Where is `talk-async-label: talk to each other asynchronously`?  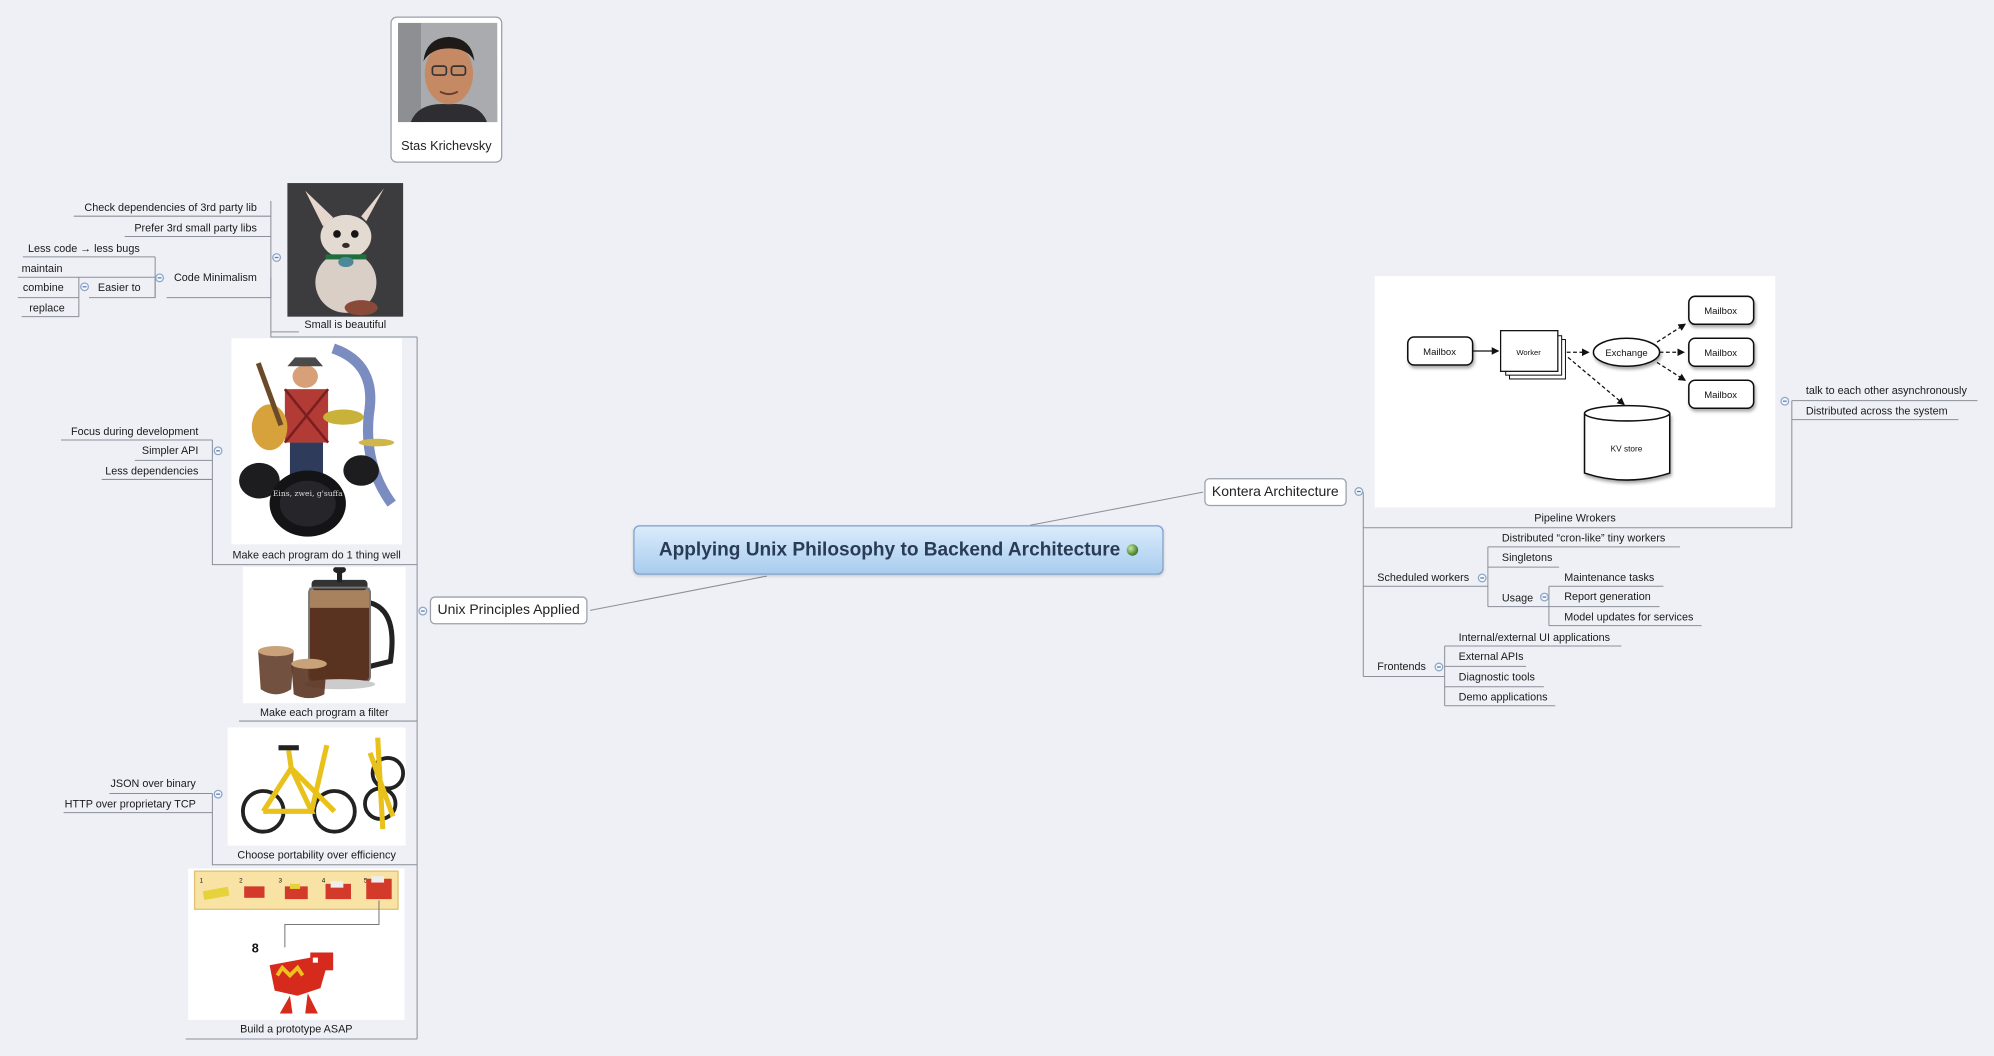 talk-async-label: talk to each other asynchronously is located at coordinates (1886, 391).